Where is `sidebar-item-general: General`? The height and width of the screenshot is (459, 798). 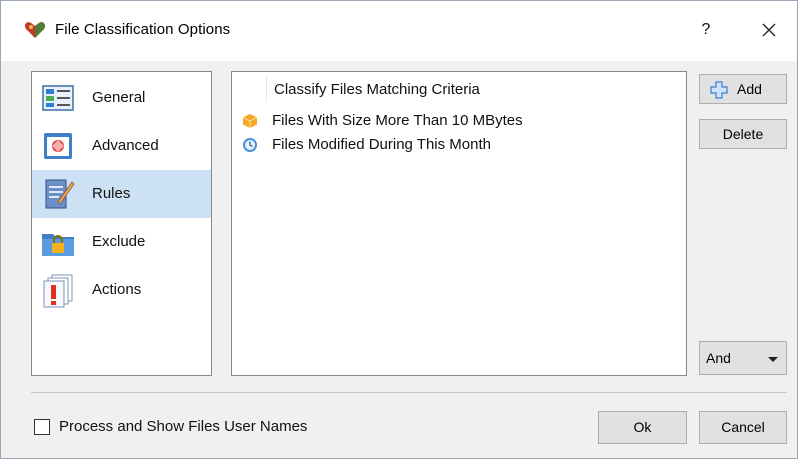
sidebar-item-general: General is located at coordinates (121, 98).